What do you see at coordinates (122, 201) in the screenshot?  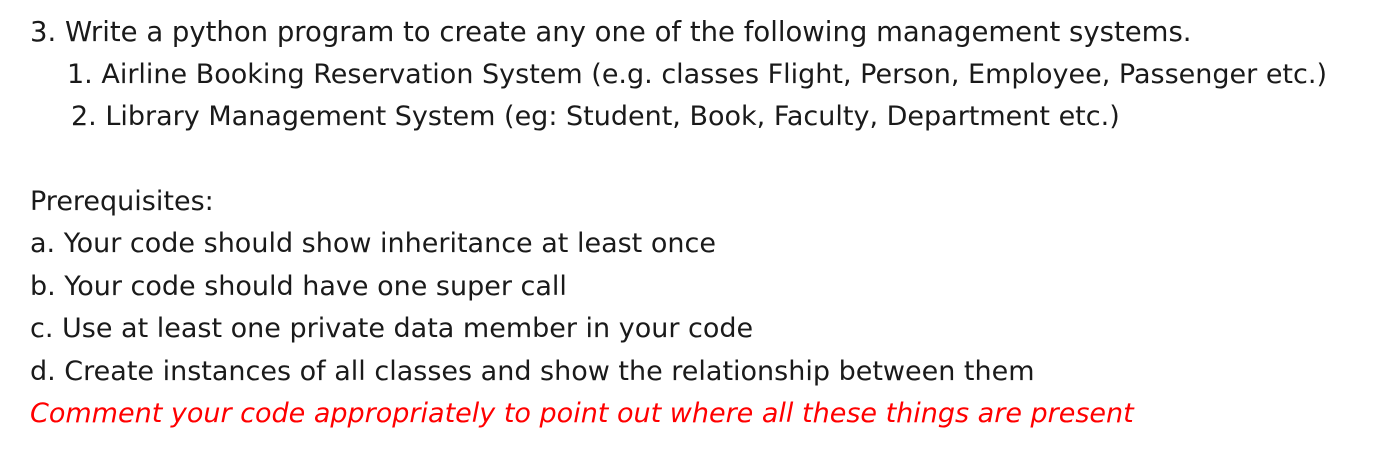 I see `prerequisites-title: Prerequisites:` at bounding box center [122, 201].